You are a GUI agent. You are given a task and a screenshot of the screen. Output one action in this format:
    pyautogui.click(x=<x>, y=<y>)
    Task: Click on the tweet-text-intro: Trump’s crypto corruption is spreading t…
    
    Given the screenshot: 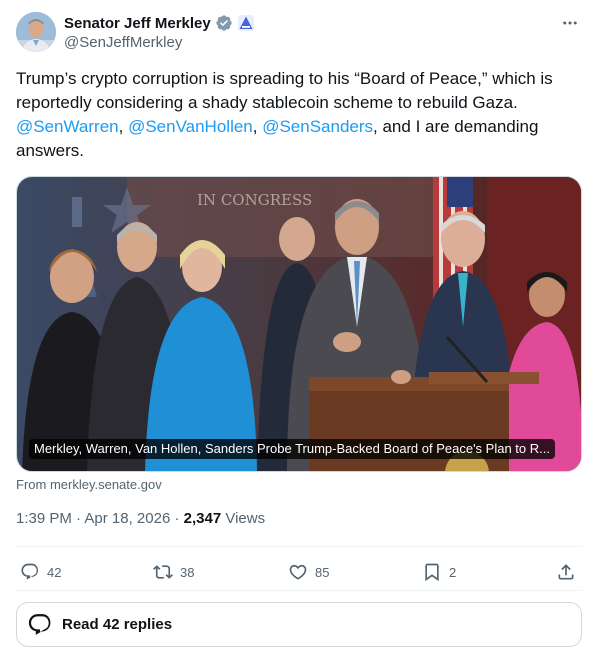 What is the action you would take?
    pyautogui.click(x=284, y=90)
    